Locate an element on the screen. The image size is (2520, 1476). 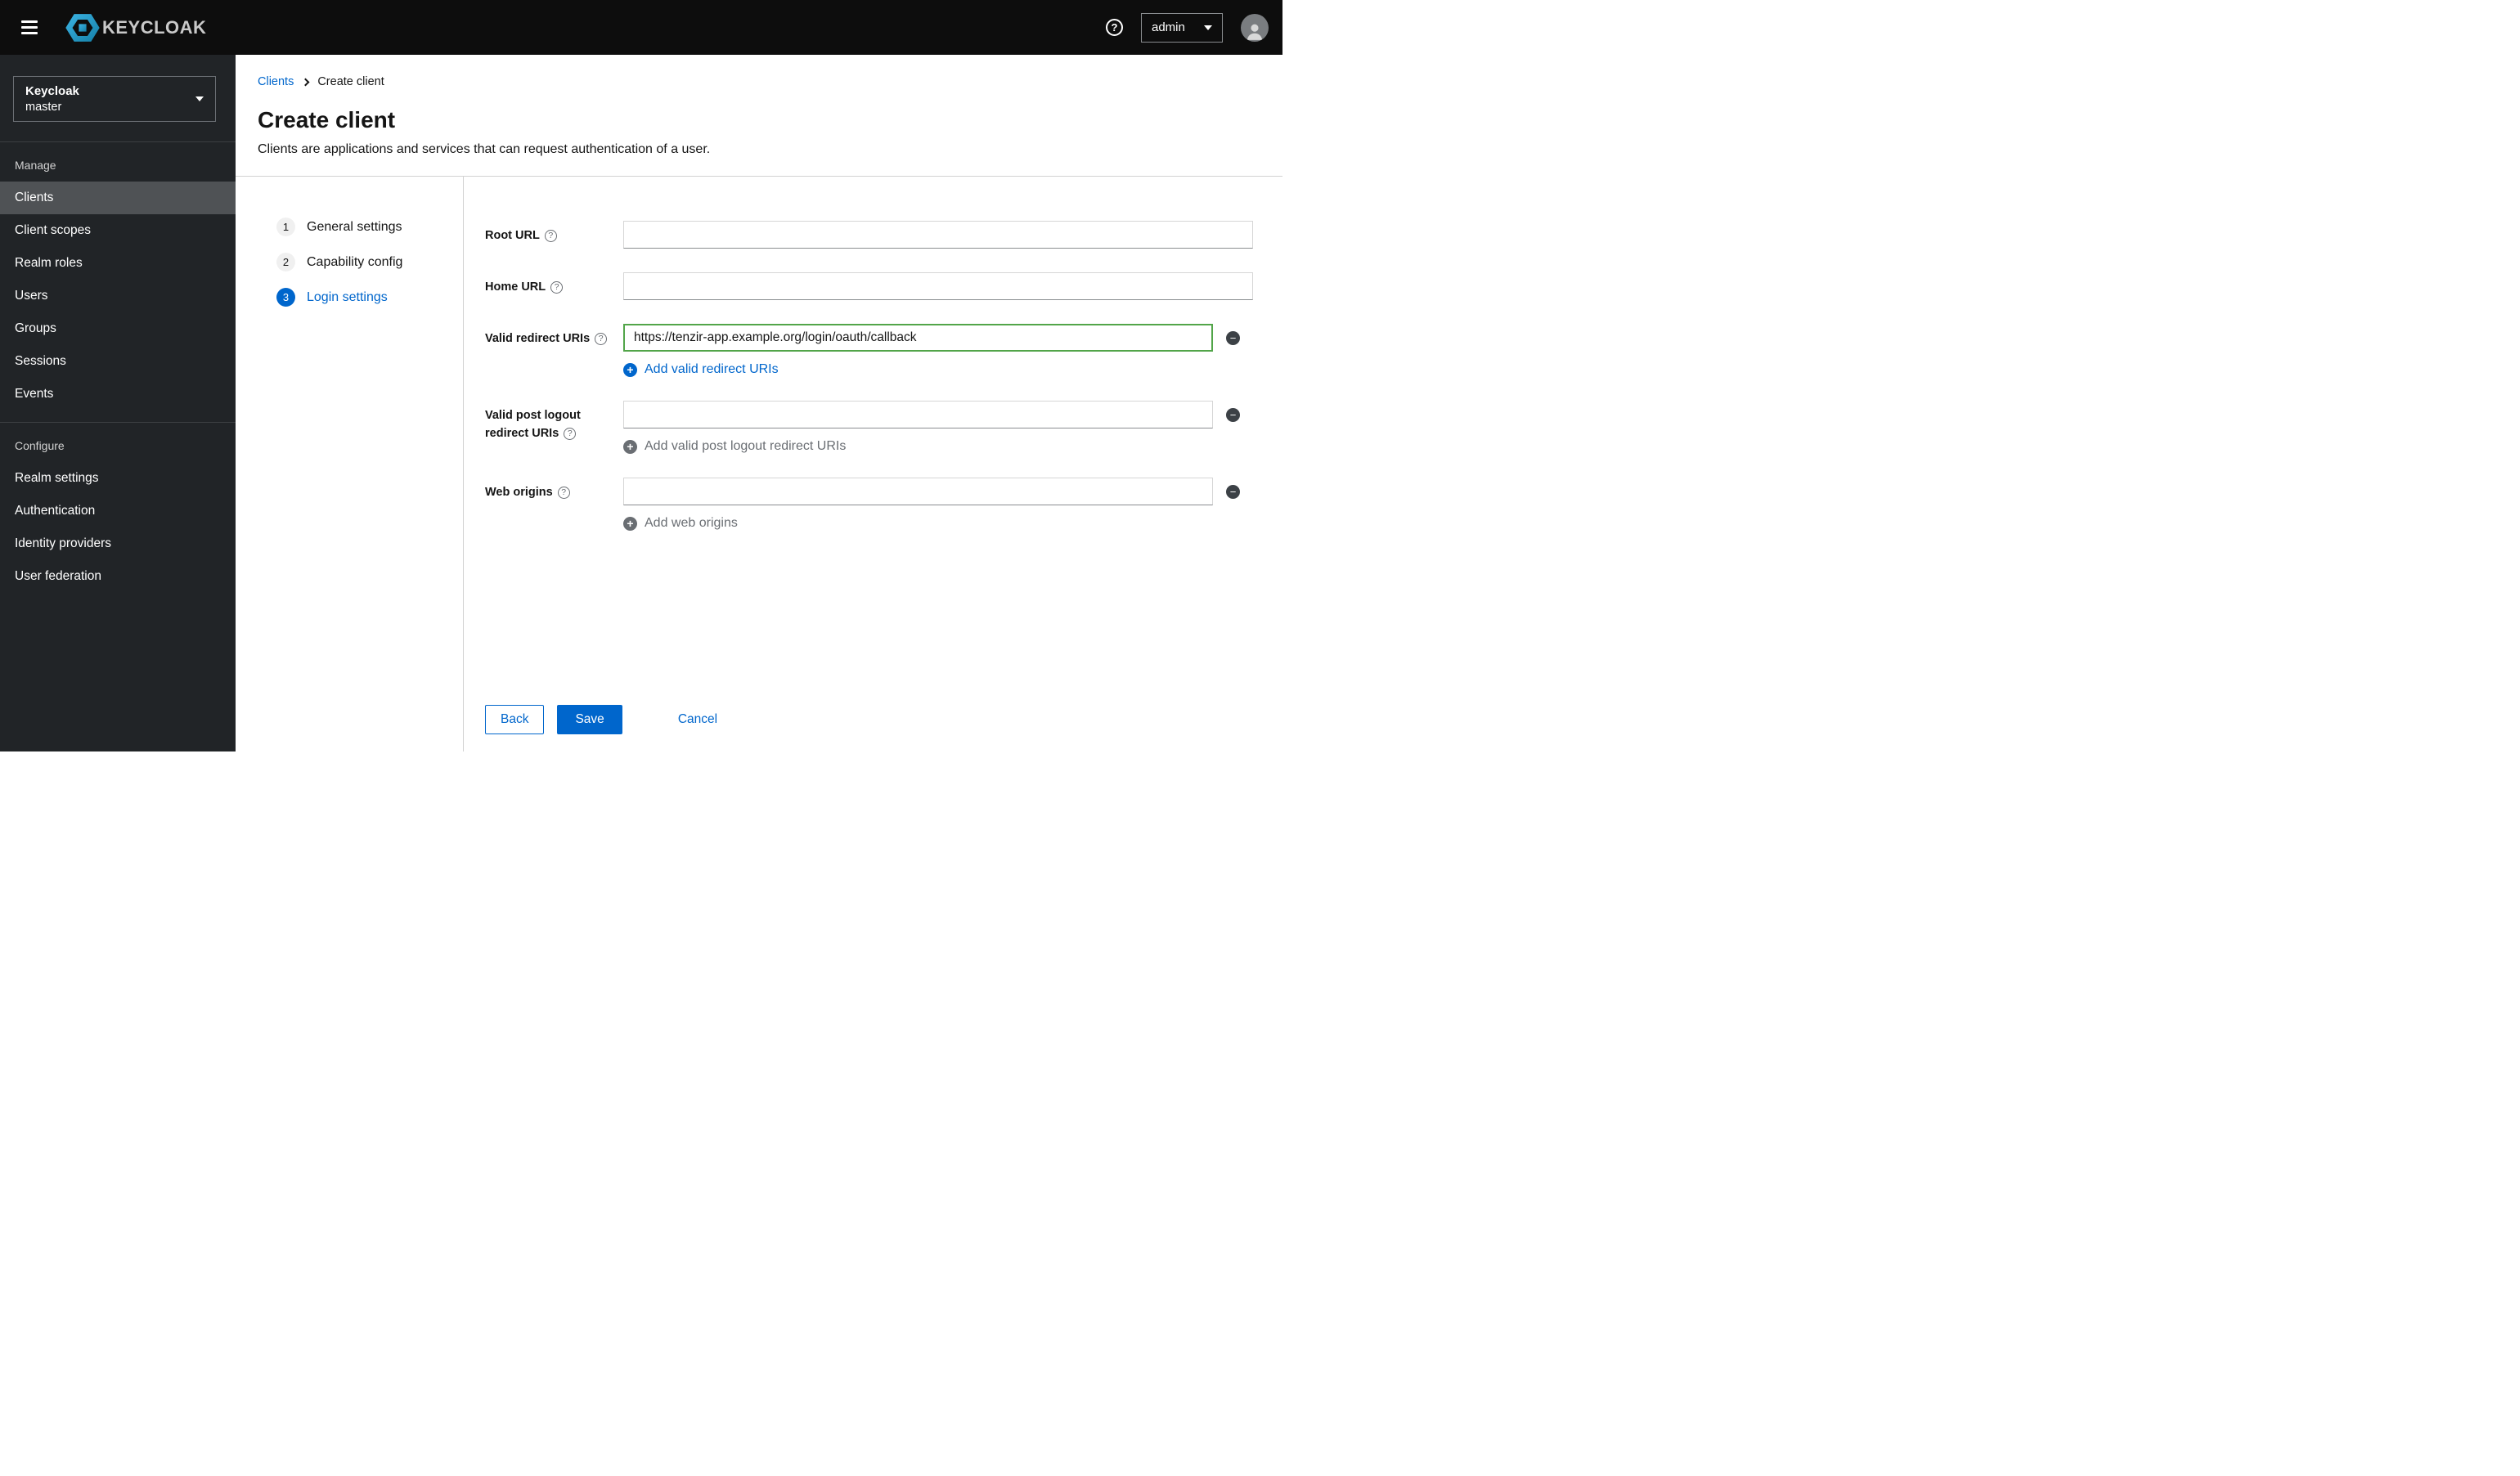
keycloak-logo: KEYCLOAK is located at coordinates (135, 28).